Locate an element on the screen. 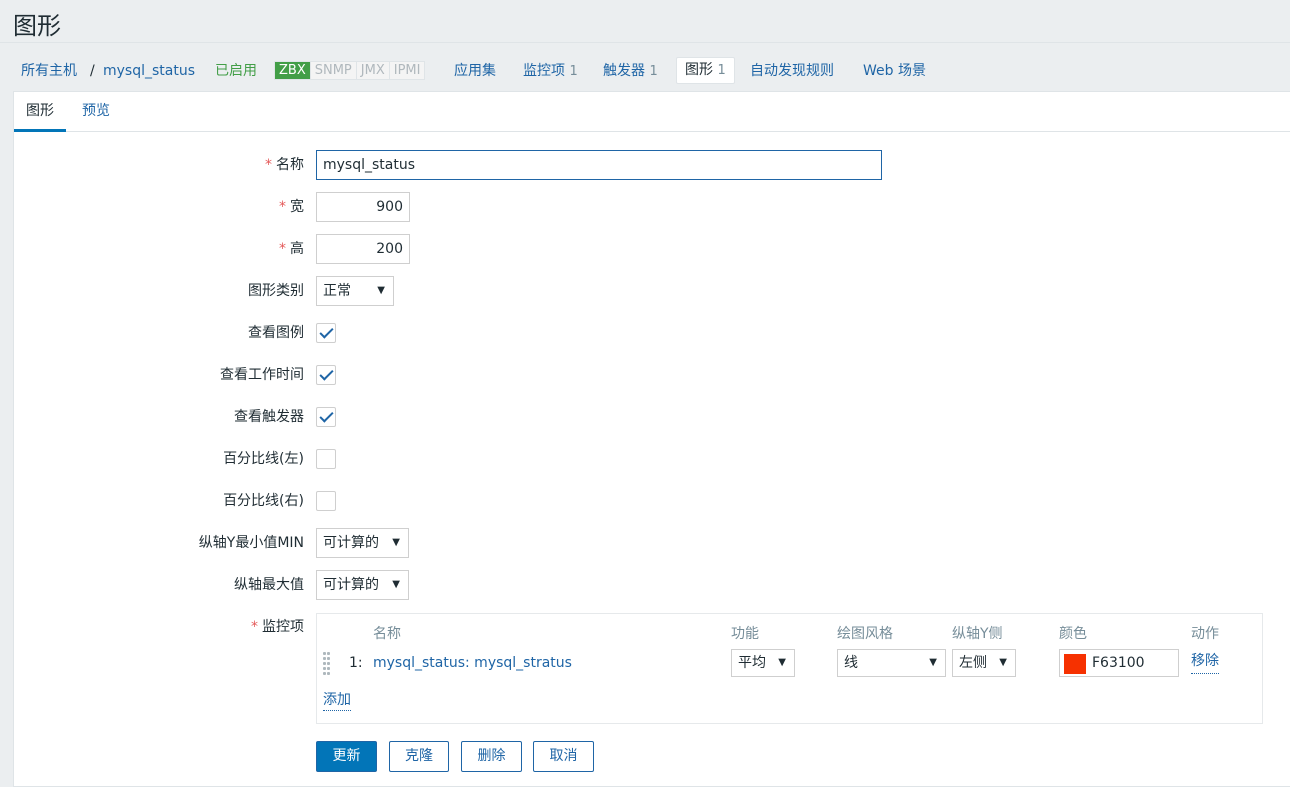  show-legend-row: 查看图例 is located at coordinates (652, 333).